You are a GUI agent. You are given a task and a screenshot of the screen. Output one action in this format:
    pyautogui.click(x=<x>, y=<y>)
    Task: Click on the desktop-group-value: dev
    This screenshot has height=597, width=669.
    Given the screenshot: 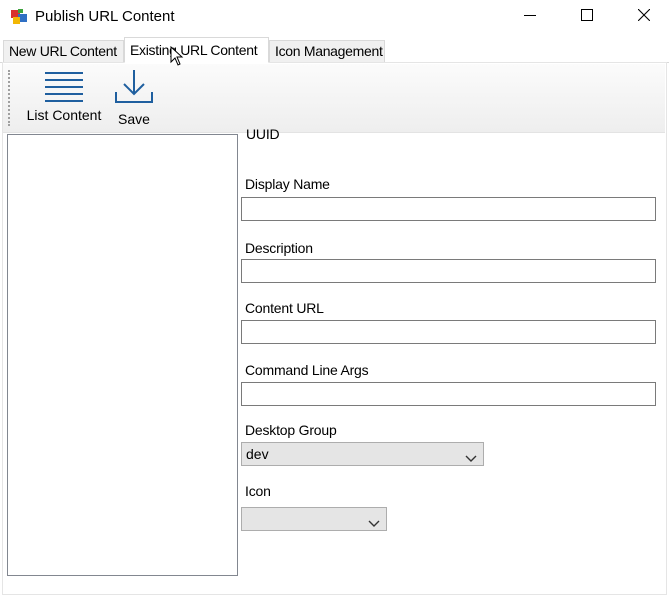 What is the action you would take?
    pyautogui.click(x=257, y=454)
    